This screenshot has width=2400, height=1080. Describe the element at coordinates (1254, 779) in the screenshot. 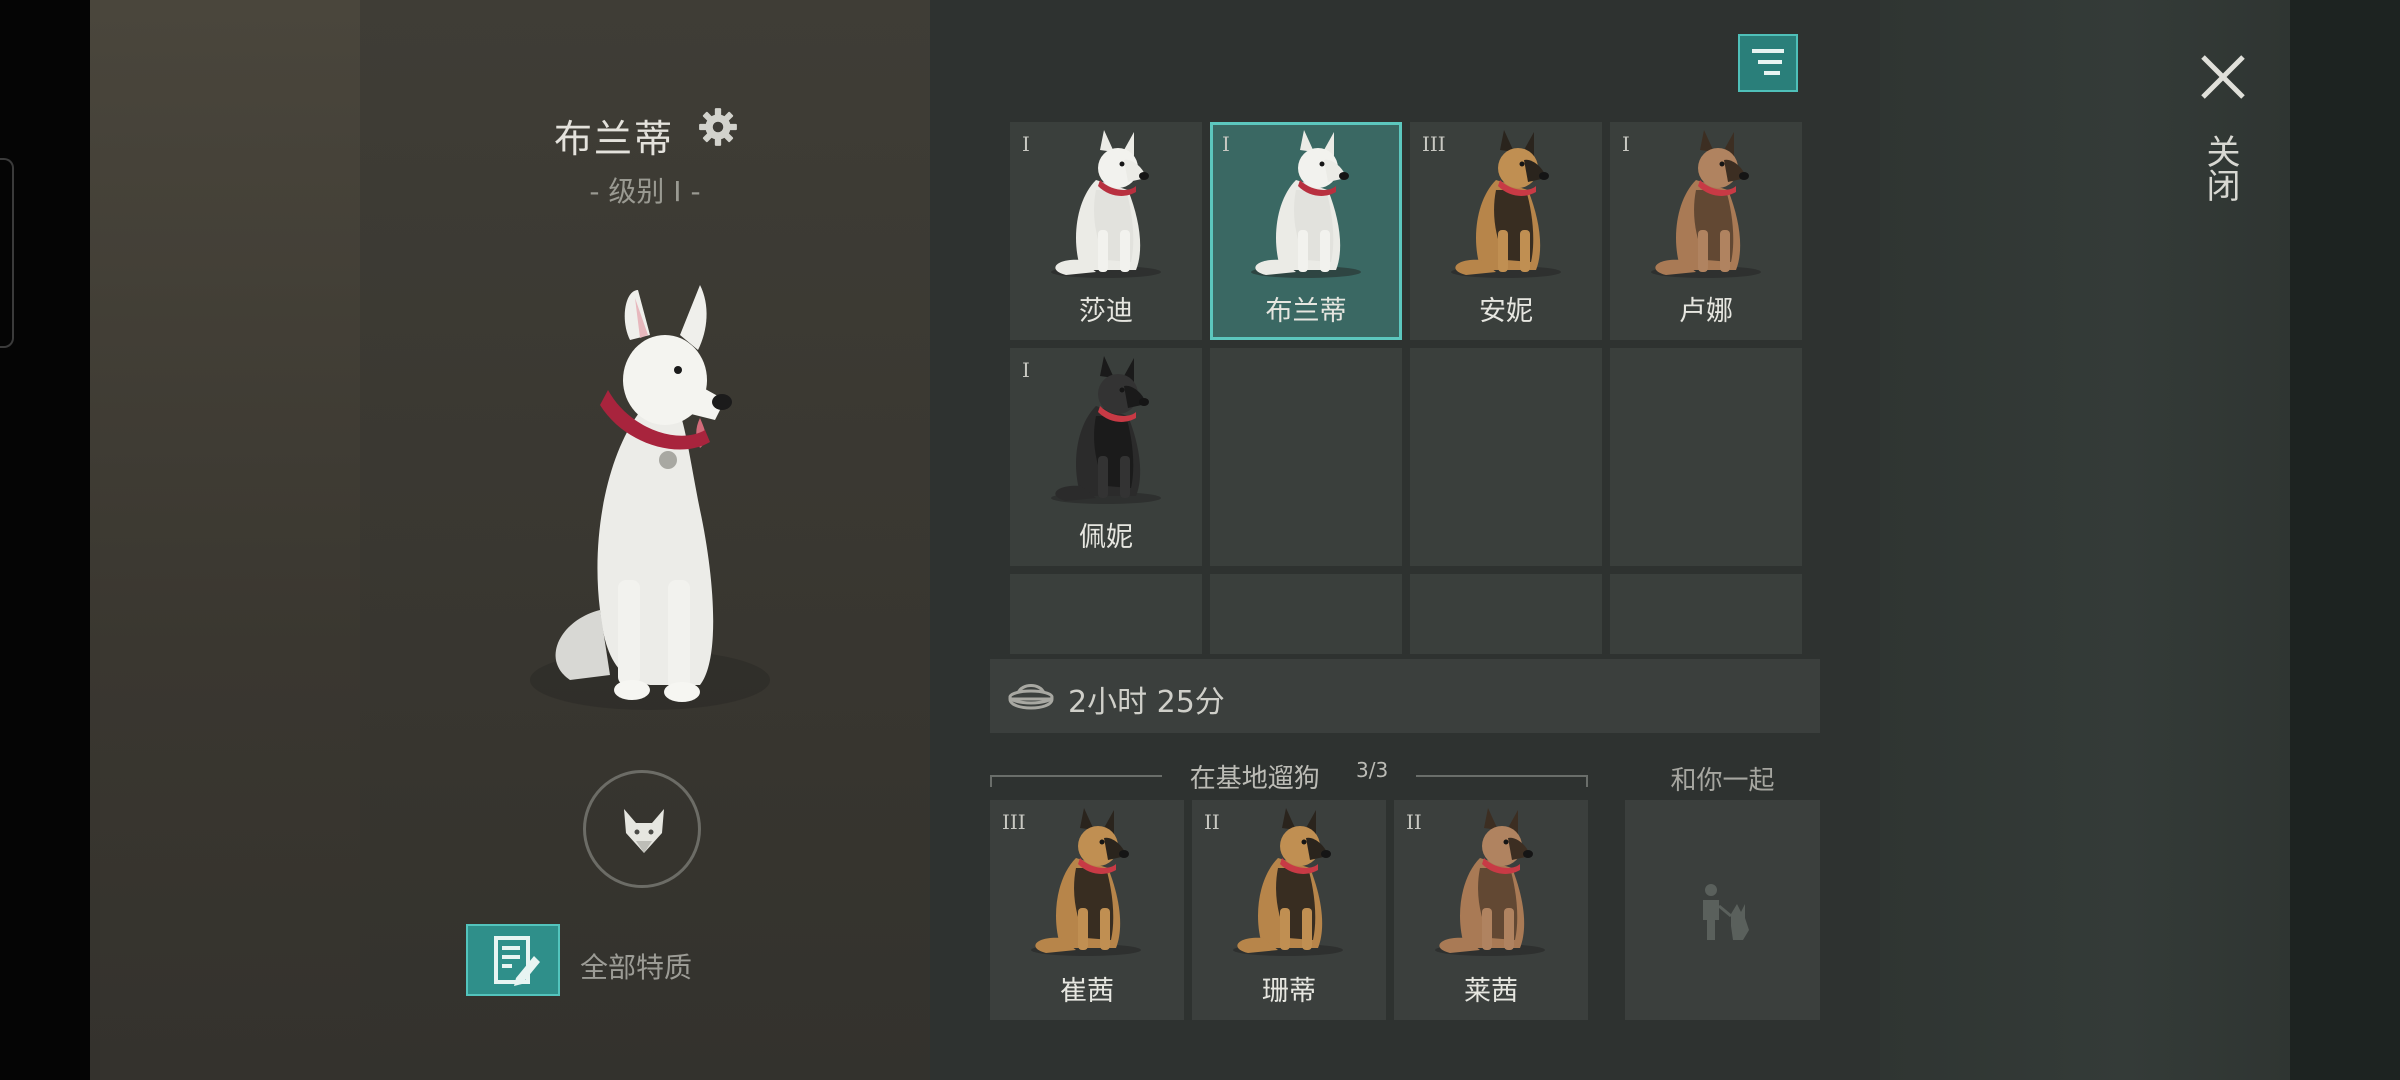

I see `base-walk-title: 在基地遛狗` at that location.